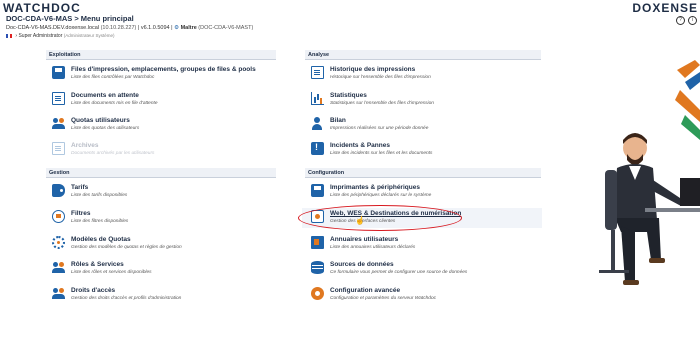  What do you see at coordinates (113, 77) in the screenshot?
I see `menu-item-desc: Liste des files contrôlées par Watchdoc` at bounding box center [113, 77].